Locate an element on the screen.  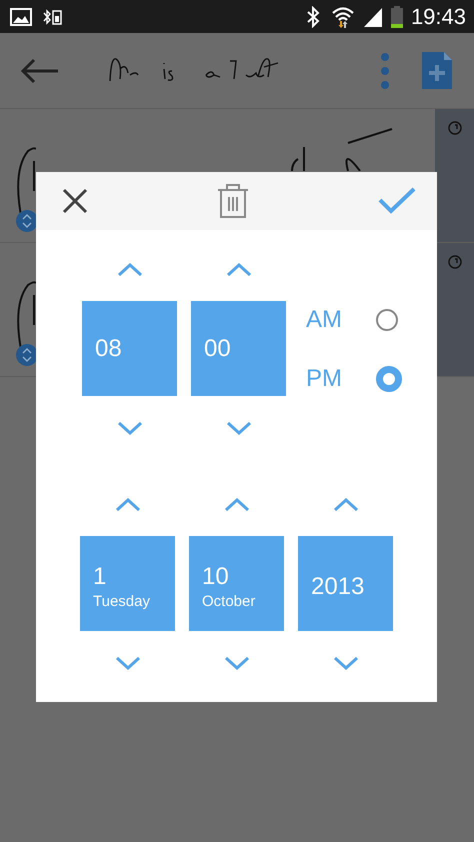
status-time: 19:43 is located at coordinates (438, 17).